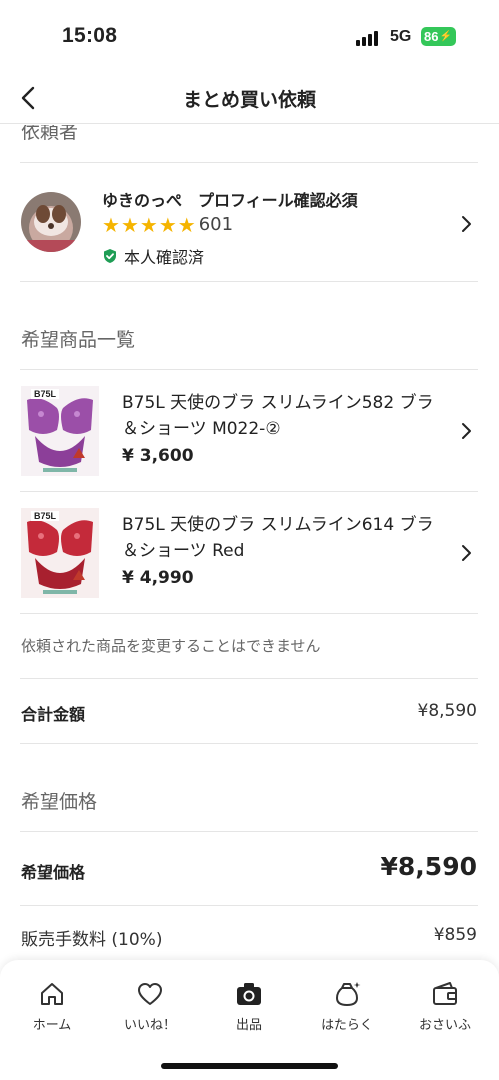  What do you see at coordinates (249, 38) in the screenshot?
I see `status-bar: 15:08 5G 86 ⚡` at bounding box center [249, 38].